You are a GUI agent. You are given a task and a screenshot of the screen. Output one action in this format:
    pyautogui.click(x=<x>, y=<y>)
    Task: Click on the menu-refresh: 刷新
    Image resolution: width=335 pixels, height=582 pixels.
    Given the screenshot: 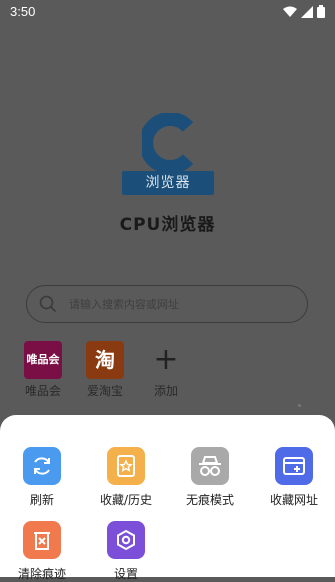 What is the action you would take?
    pyautogui.click(x=42, y=477)
    